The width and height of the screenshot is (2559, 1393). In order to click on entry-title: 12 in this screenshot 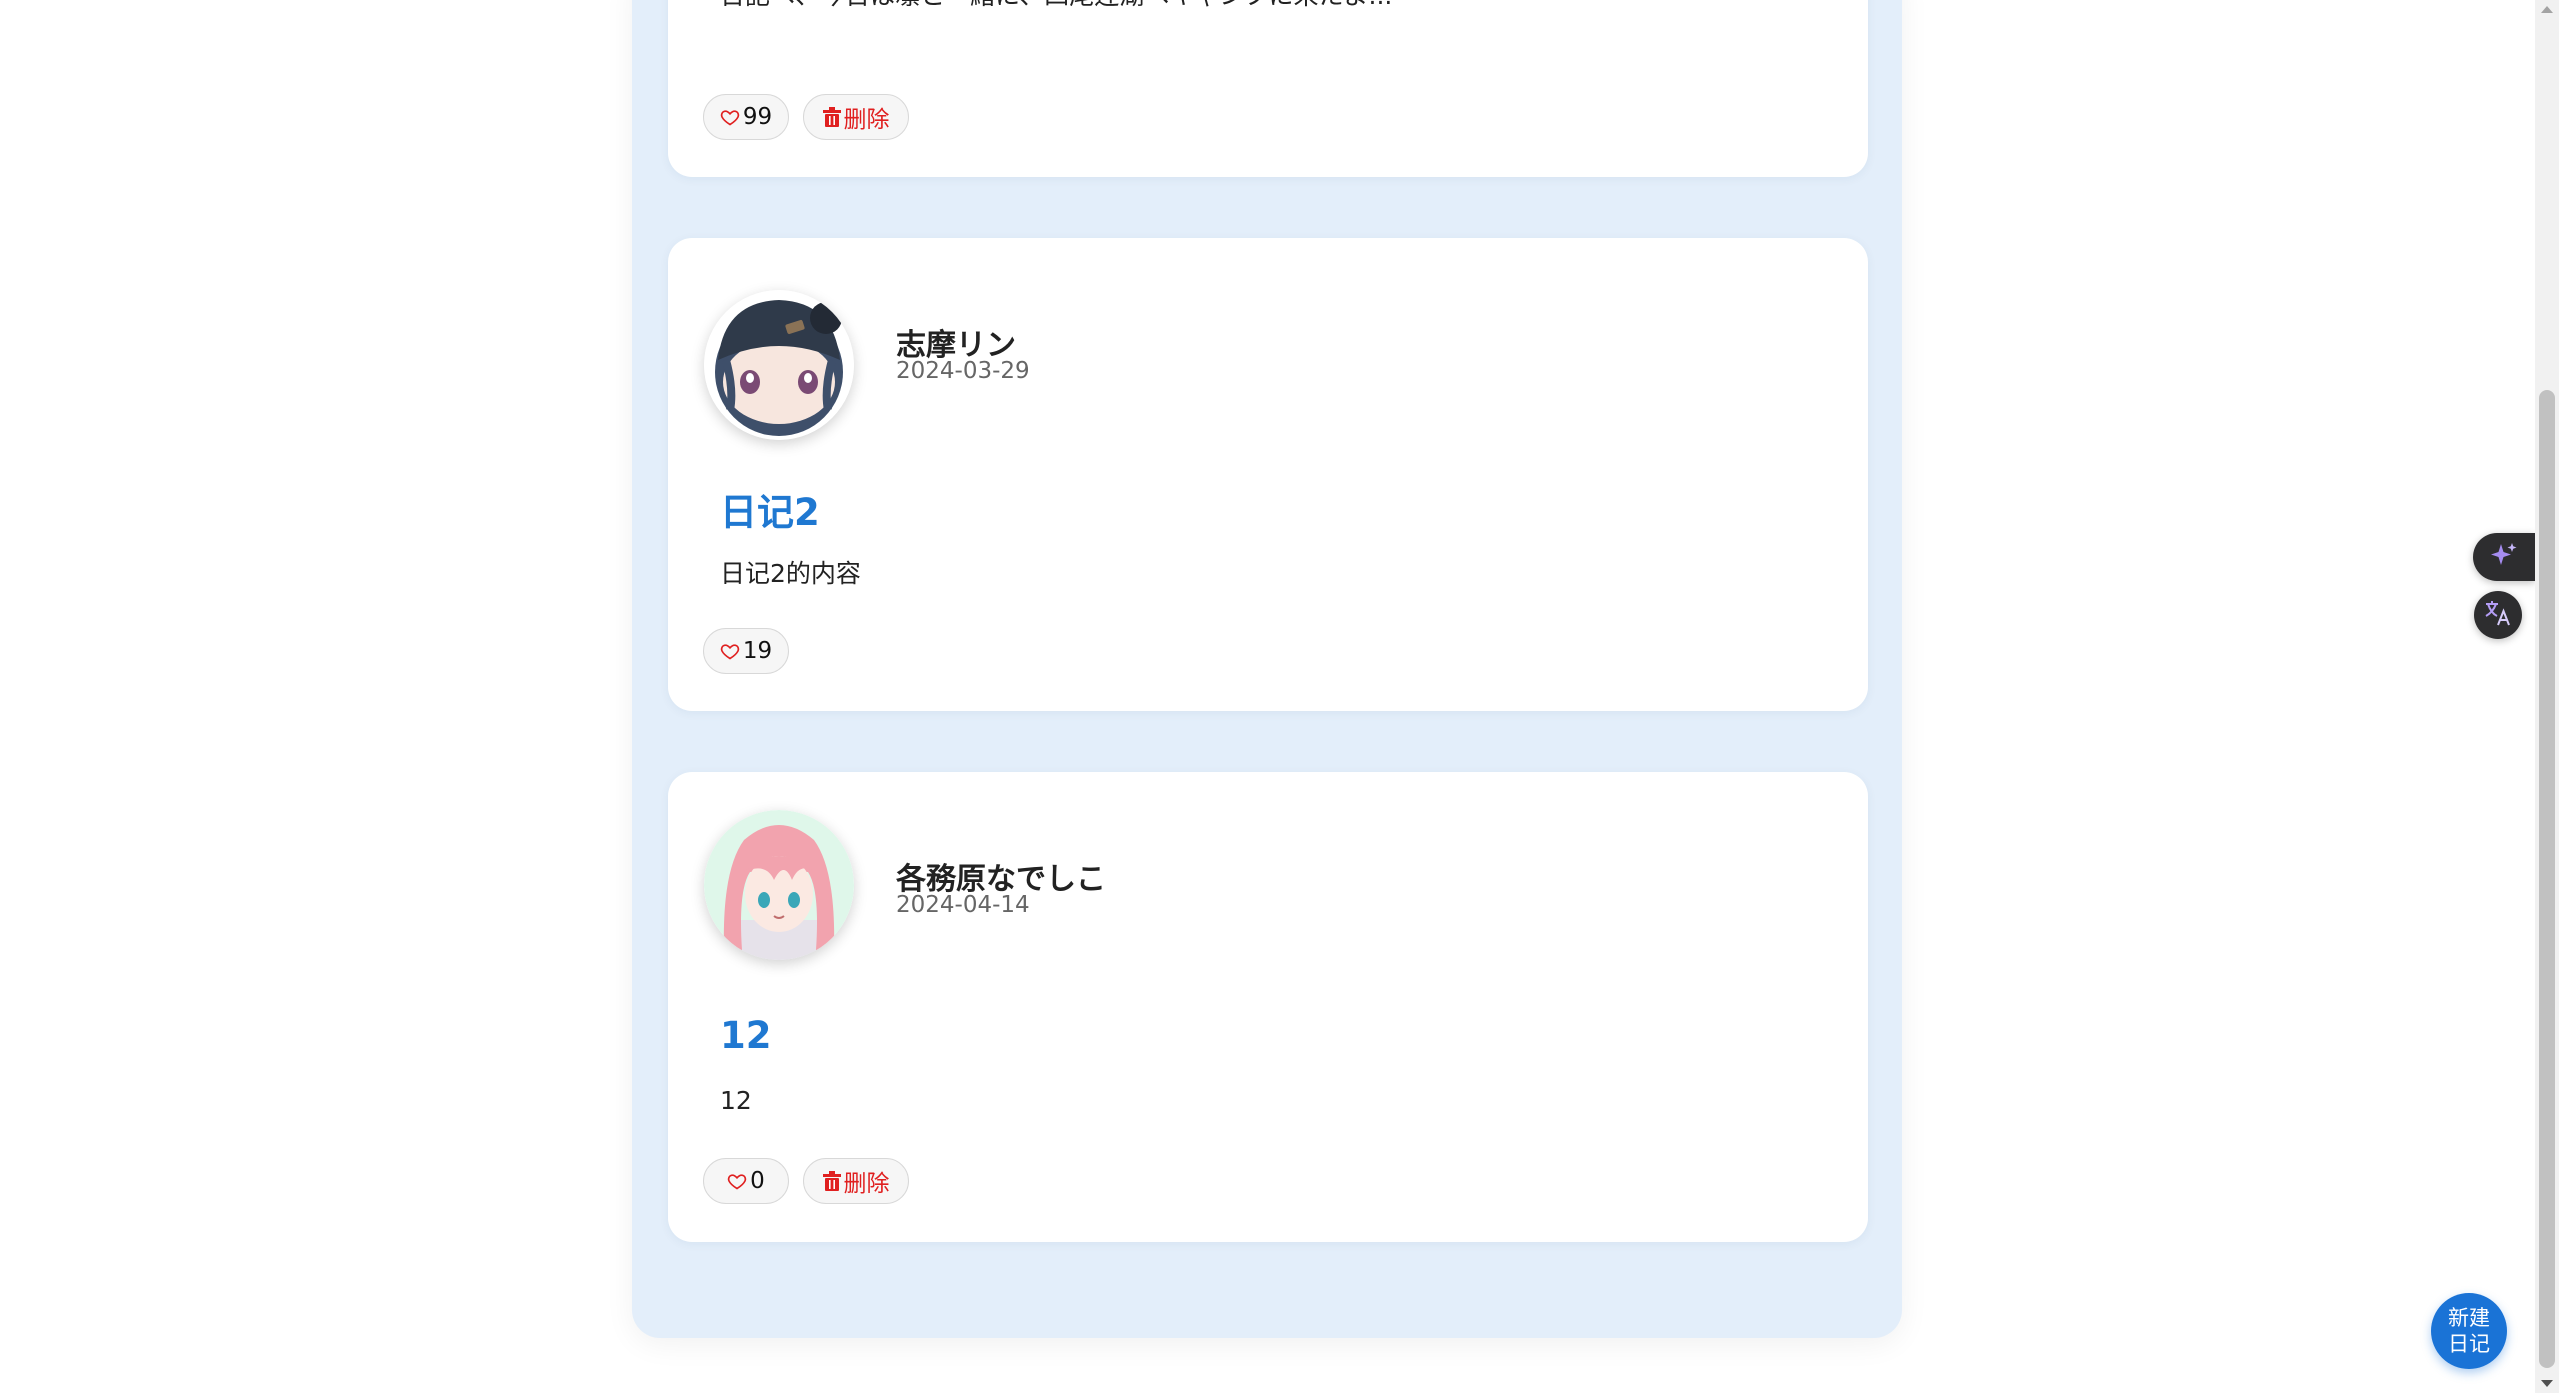, I will do `click(746, 1035)`.